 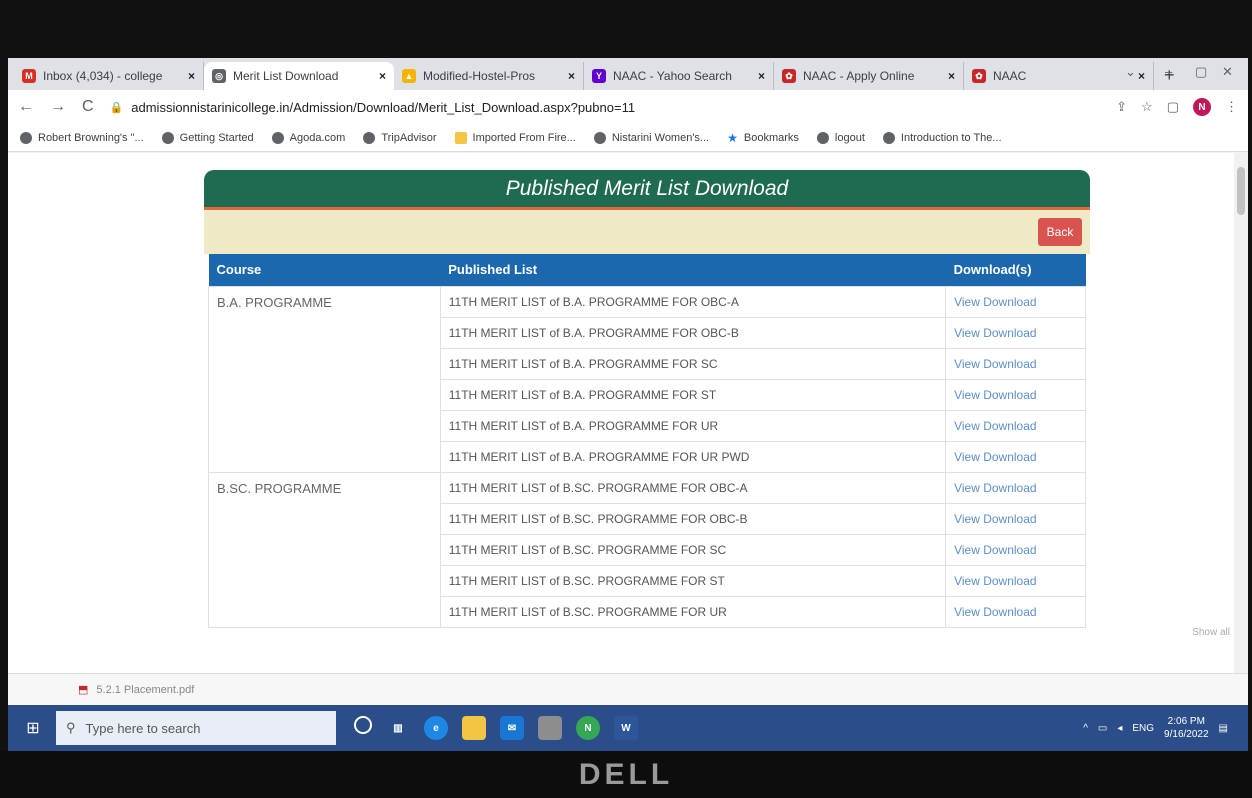 What do you see at coordinates (626, 774) in the screenshot?
I see `monitor-brand-logo: DELL` at bounding box center [626, 774].